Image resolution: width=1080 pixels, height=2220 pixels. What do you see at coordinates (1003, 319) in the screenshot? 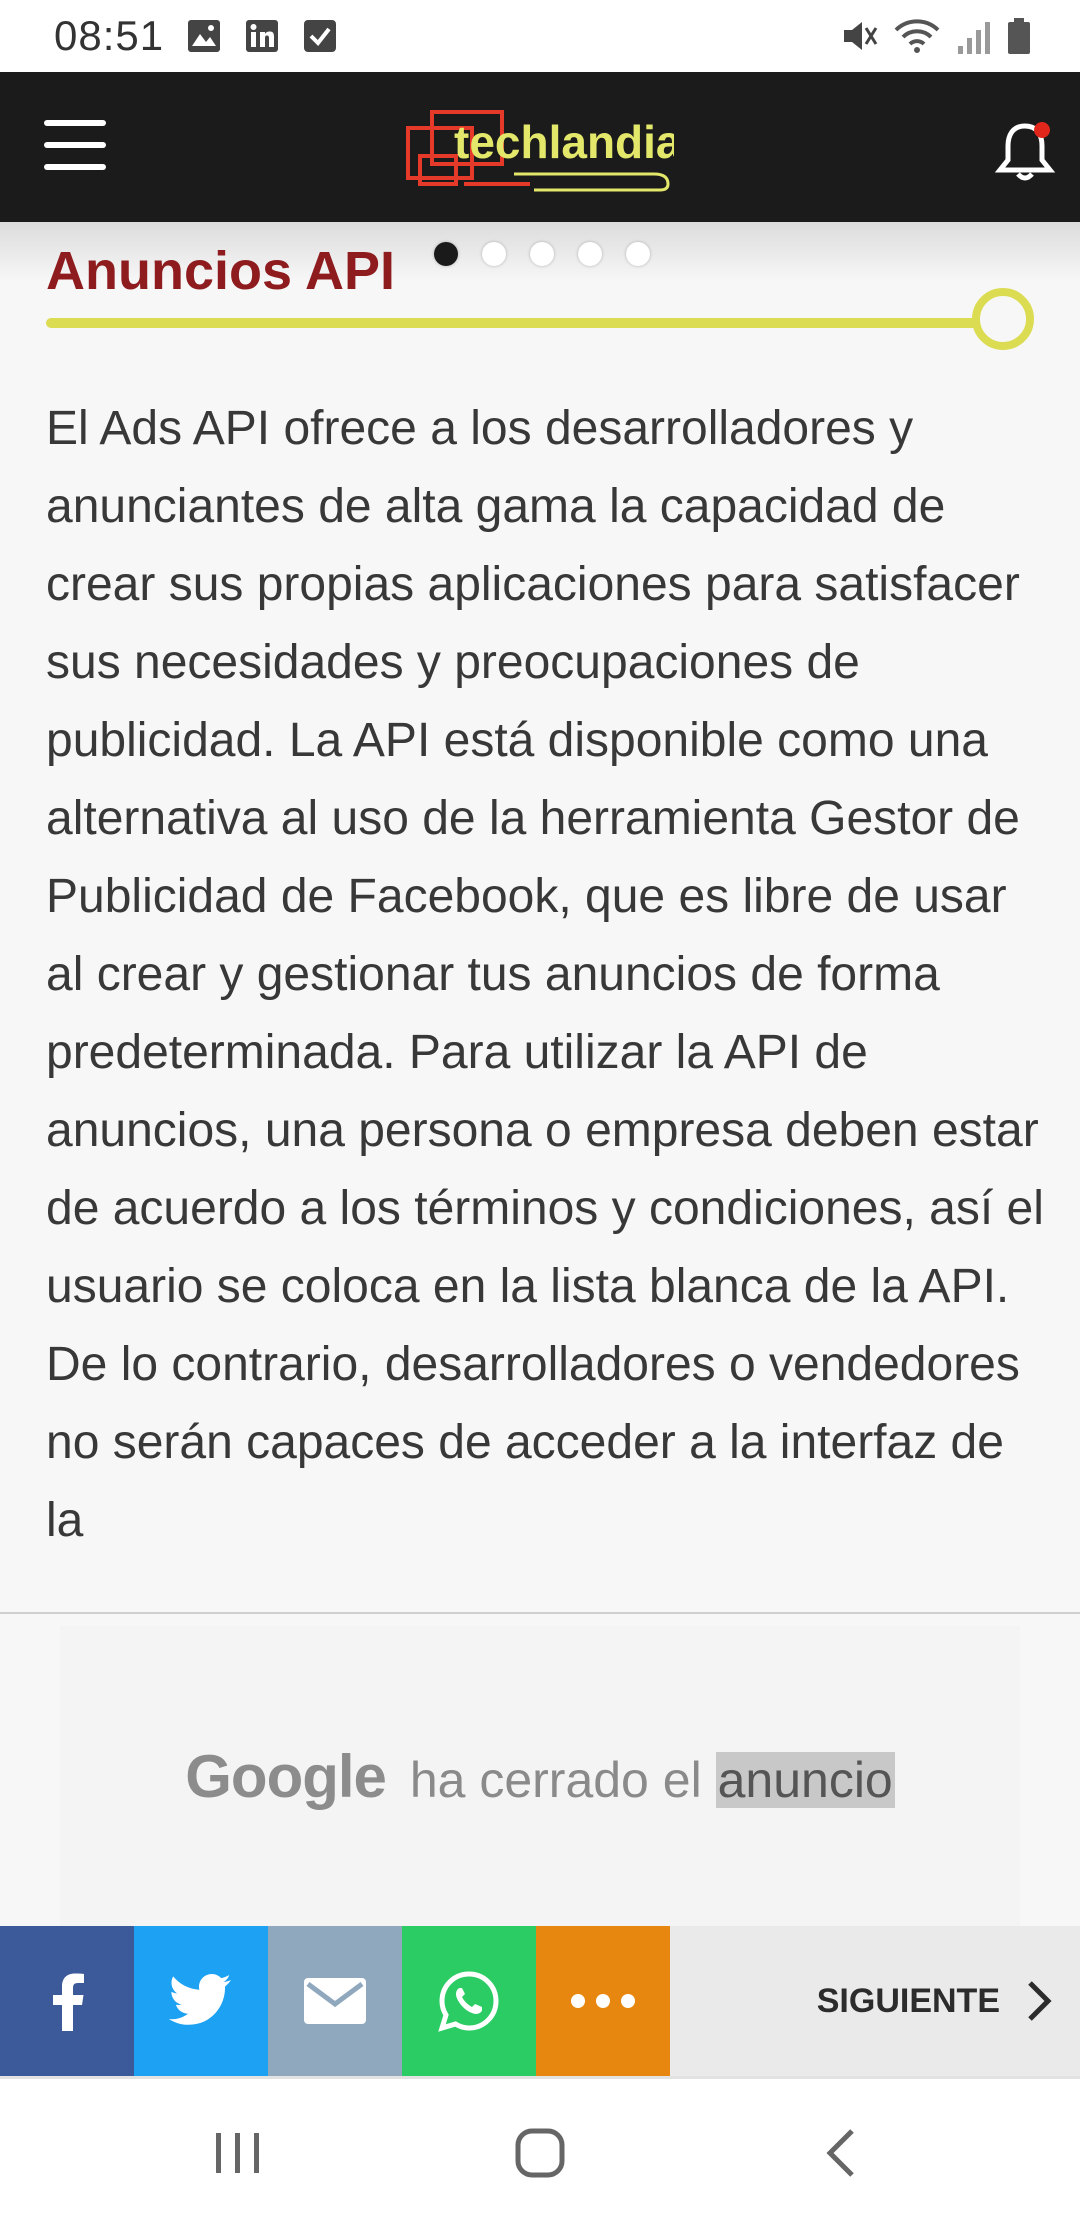
I see `title-underline-knob` at bounding box center [1003, 319].